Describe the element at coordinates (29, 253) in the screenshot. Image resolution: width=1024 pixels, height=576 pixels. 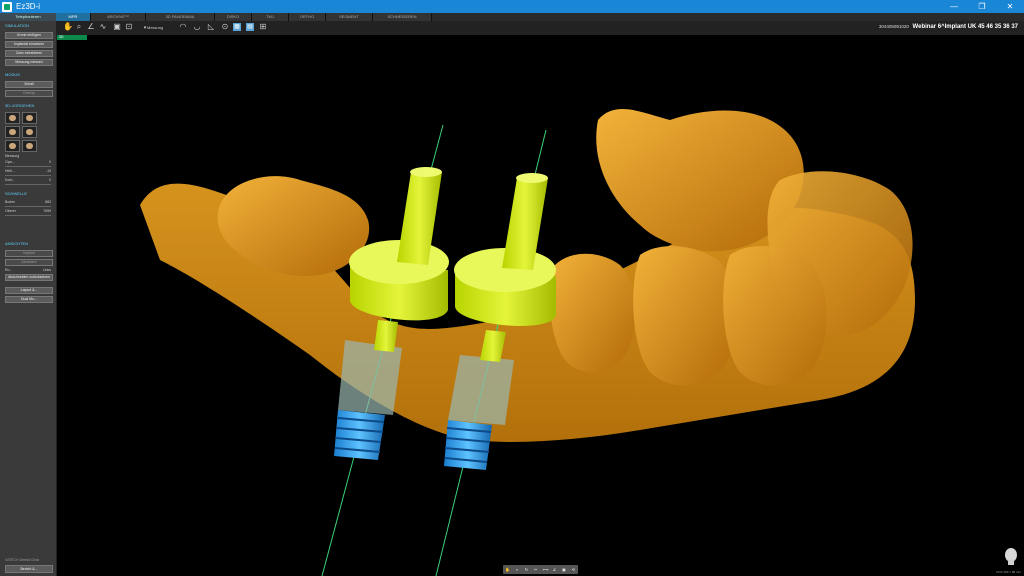
I see `implant-view-button: Implant` at that location.